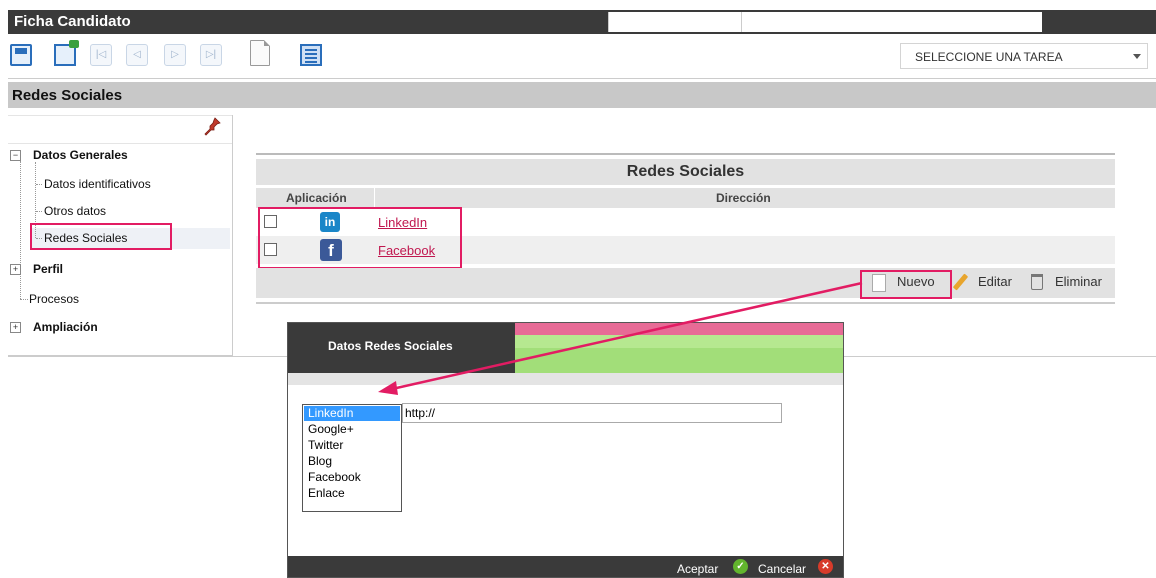 Image resolution: width=1156 pixels, height=578 pixels. I want to click on listbox-option: Google+, so click(352, 429).